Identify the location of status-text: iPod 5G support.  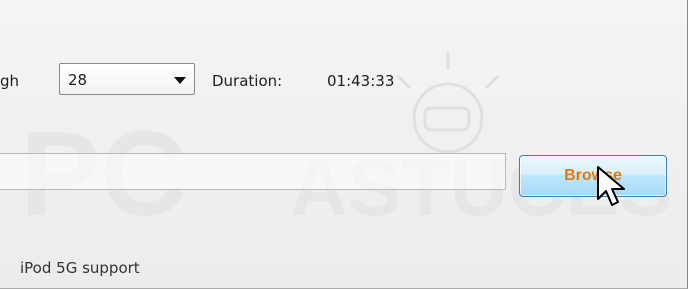
(80, 268).